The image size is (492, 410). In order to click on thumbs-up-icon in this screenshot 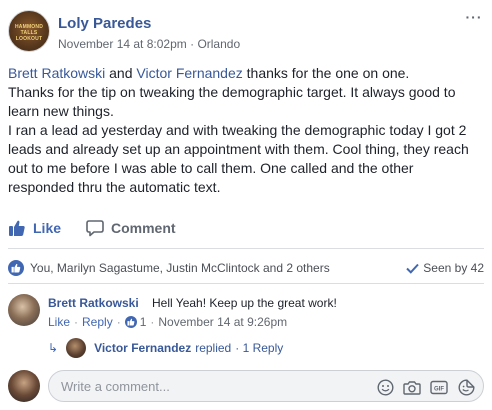, I will do `click(17, 228)`.